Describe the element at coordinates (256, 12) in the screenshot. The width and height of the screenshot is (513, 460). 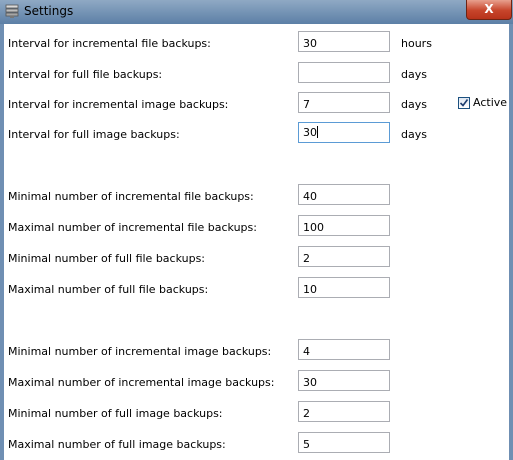
I see `title-bar: Settings X` at that location.